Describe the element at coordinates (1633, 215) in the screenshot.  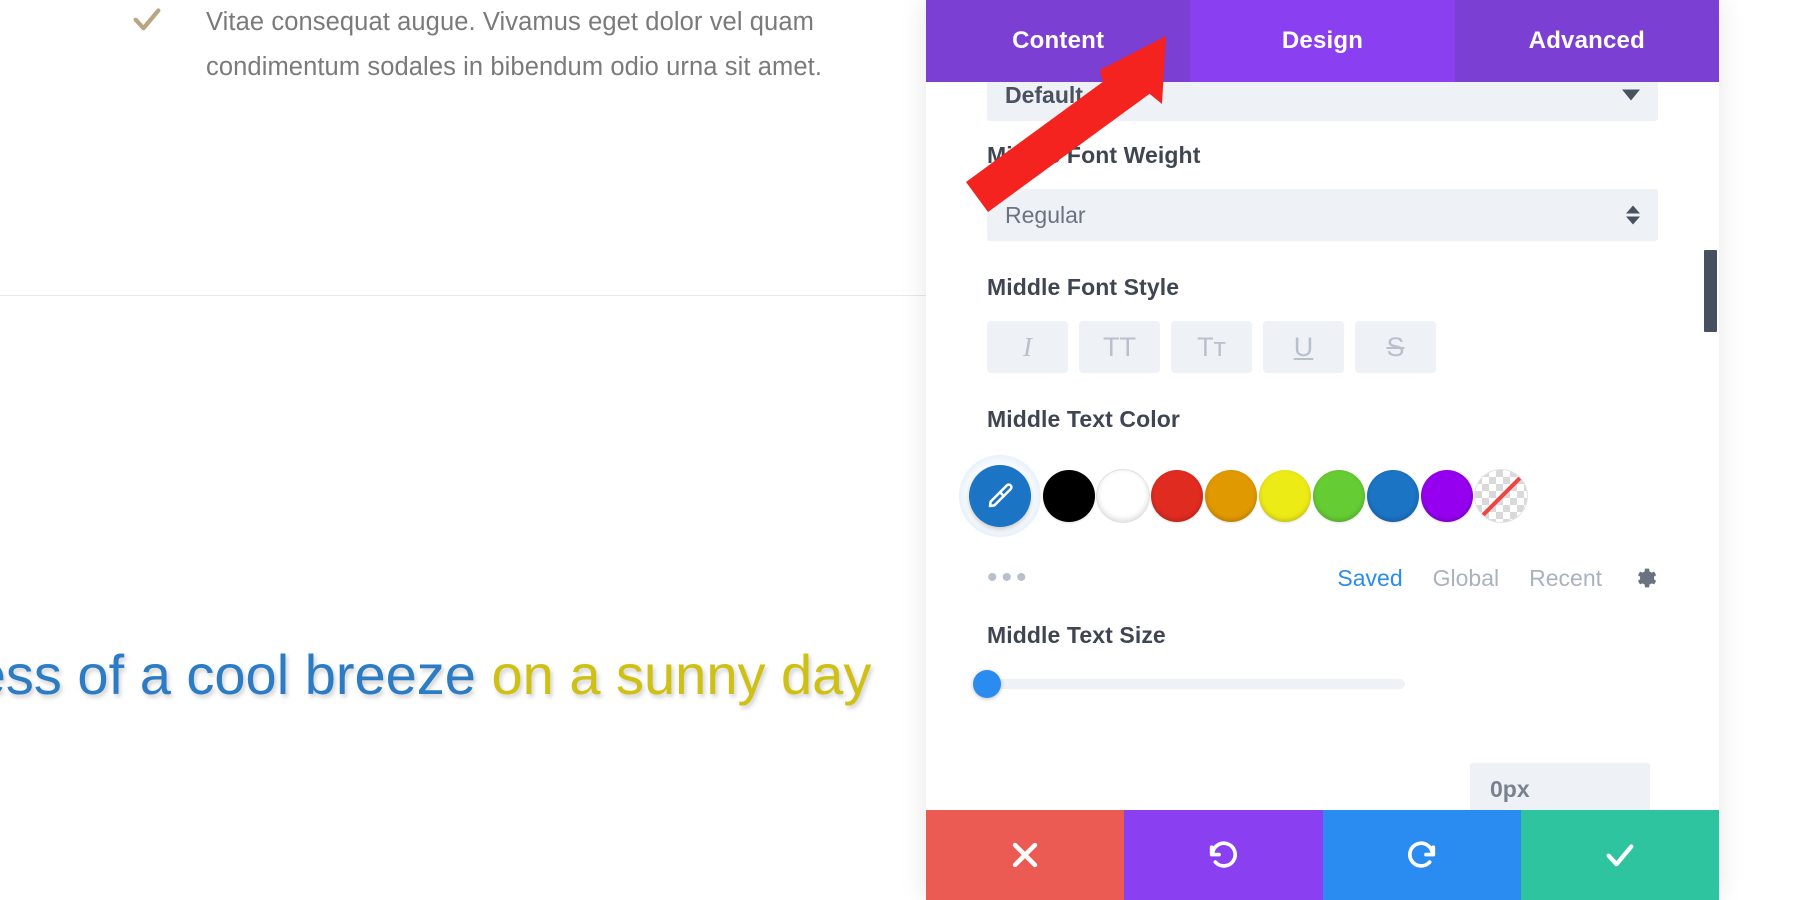
I see `stepper-arrows-icon` at that location.